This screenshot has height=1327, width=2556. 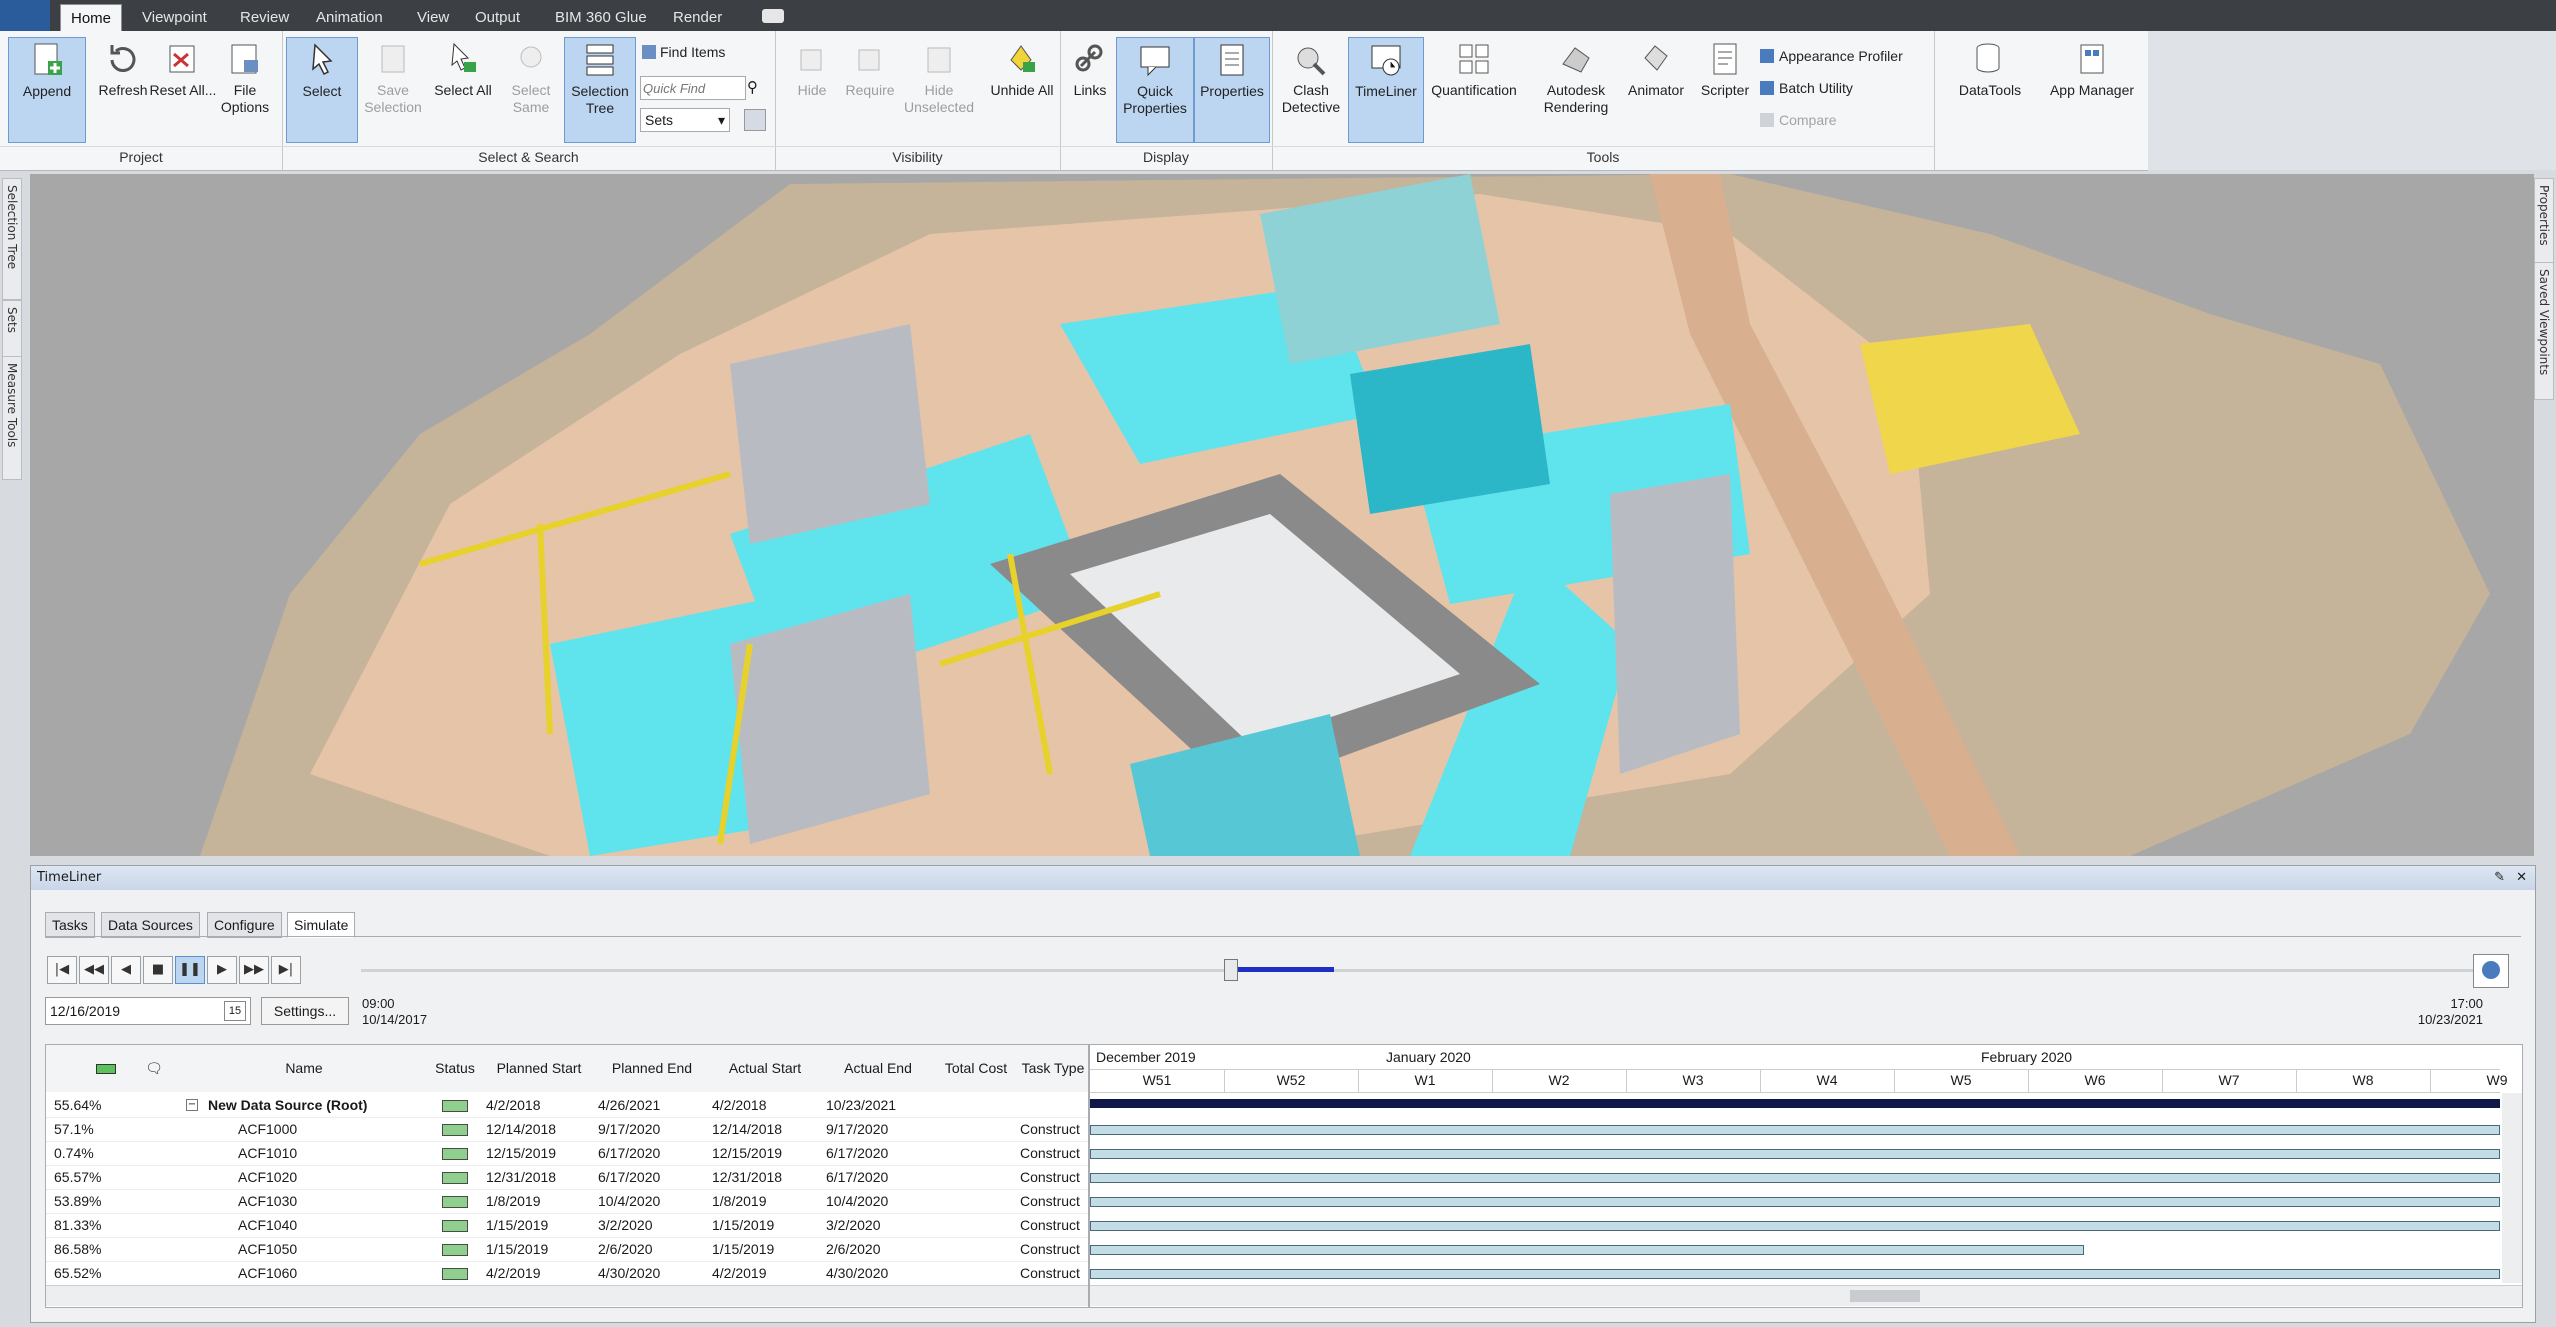 I want to click on calendar-icon: 15, so click(x=235, y=1011).